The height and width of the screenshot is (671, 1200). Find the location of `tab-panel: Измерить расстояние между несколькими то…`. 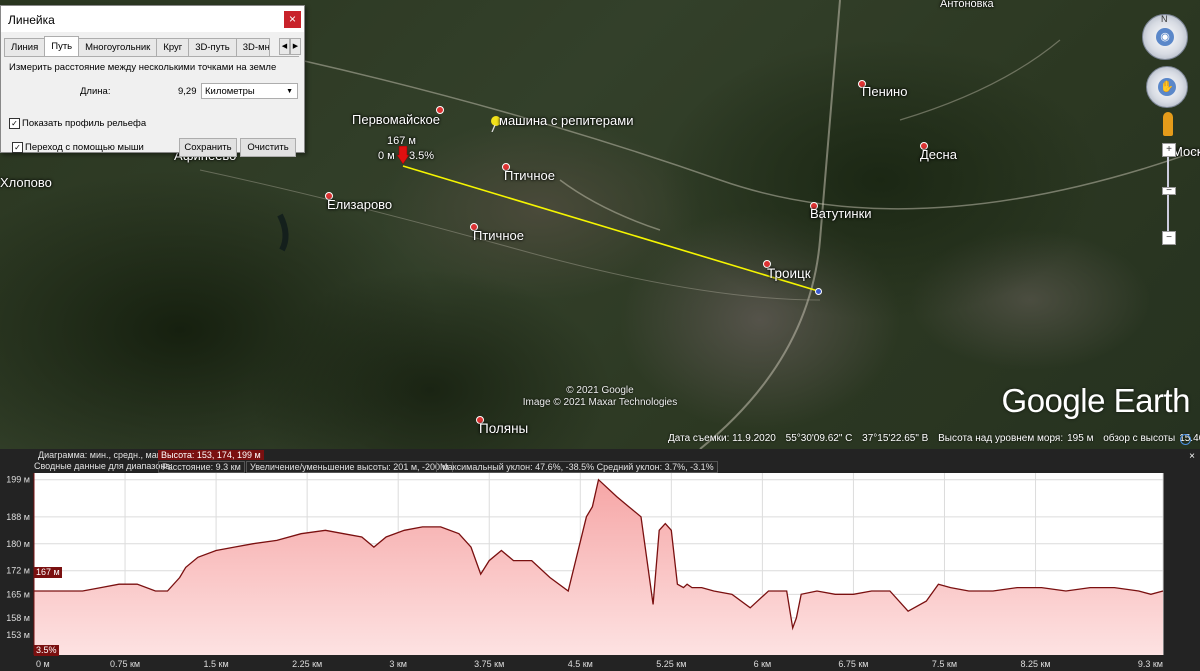

tab-panel: Измерить расстояние между несколькими то… is located at coordinates (151, 106).